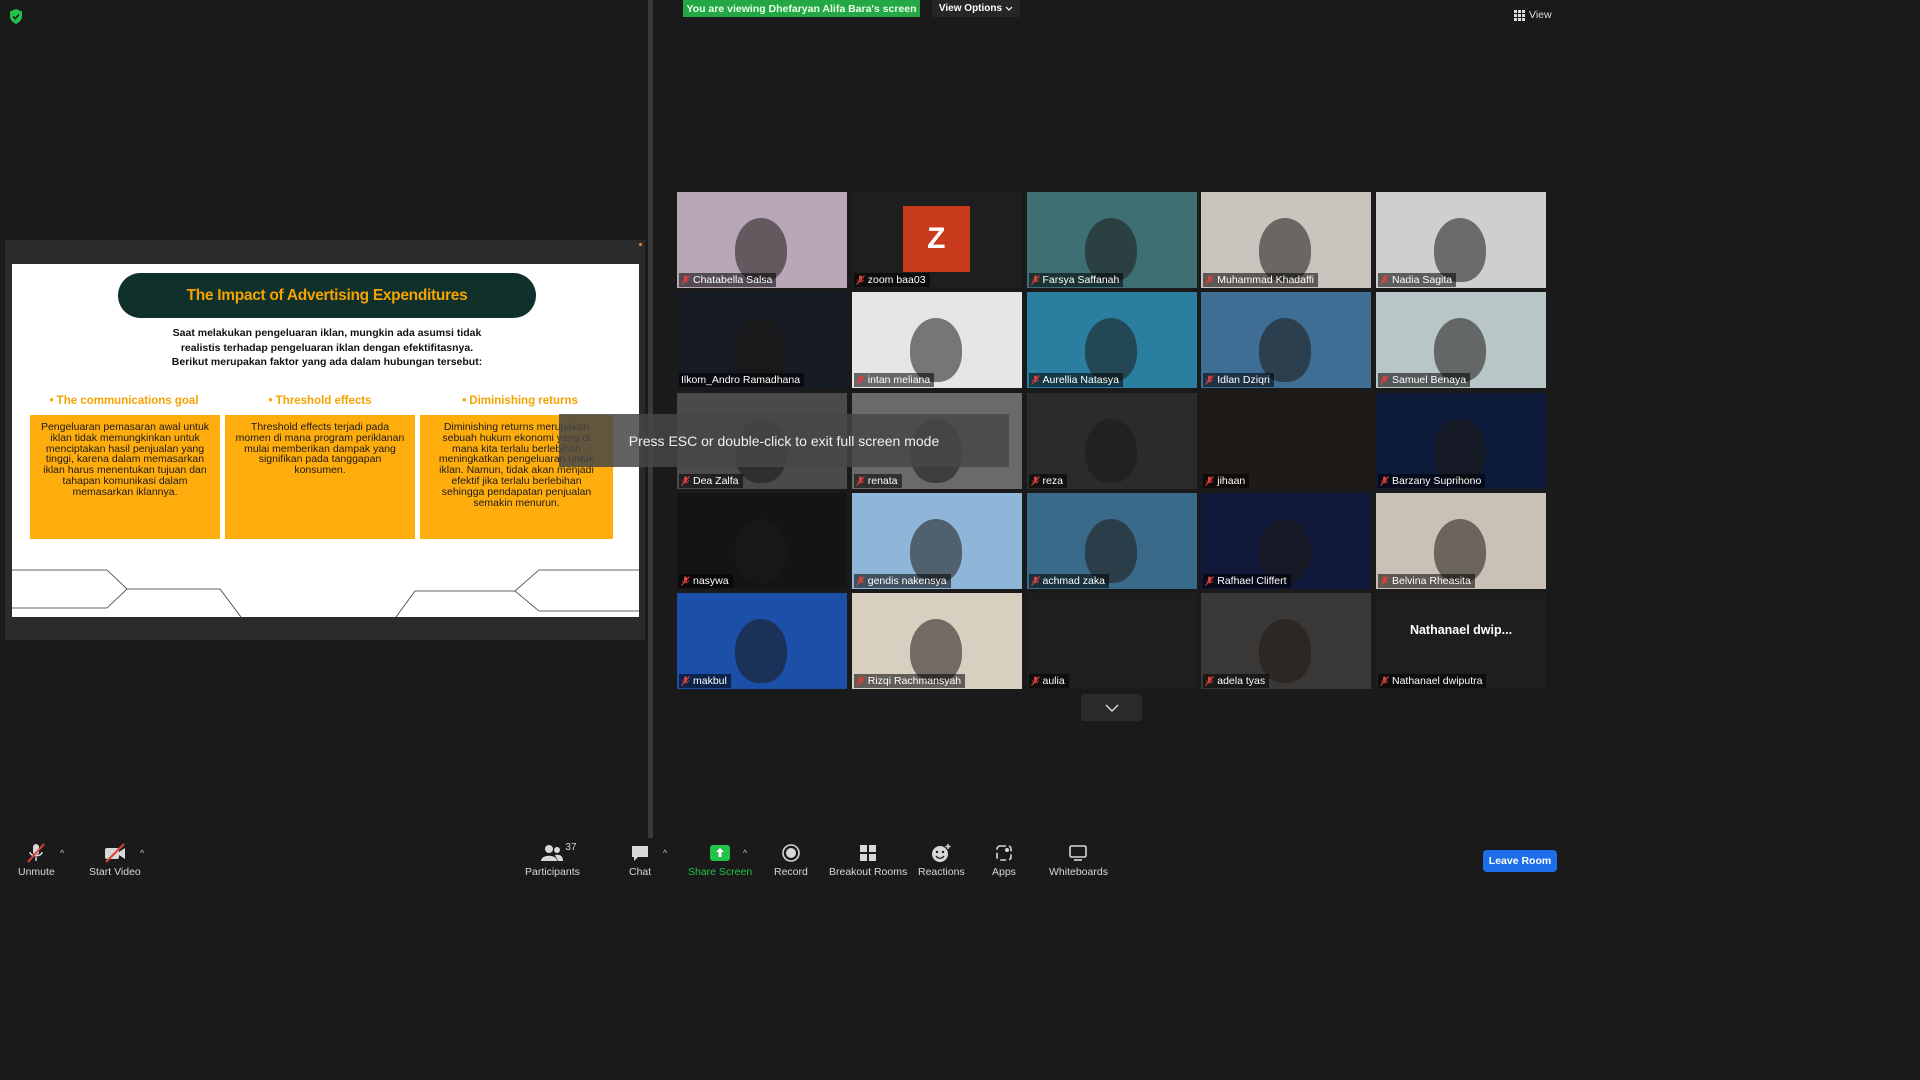  I want to click on participant-tile: adela tyas, so click(1286, 641).